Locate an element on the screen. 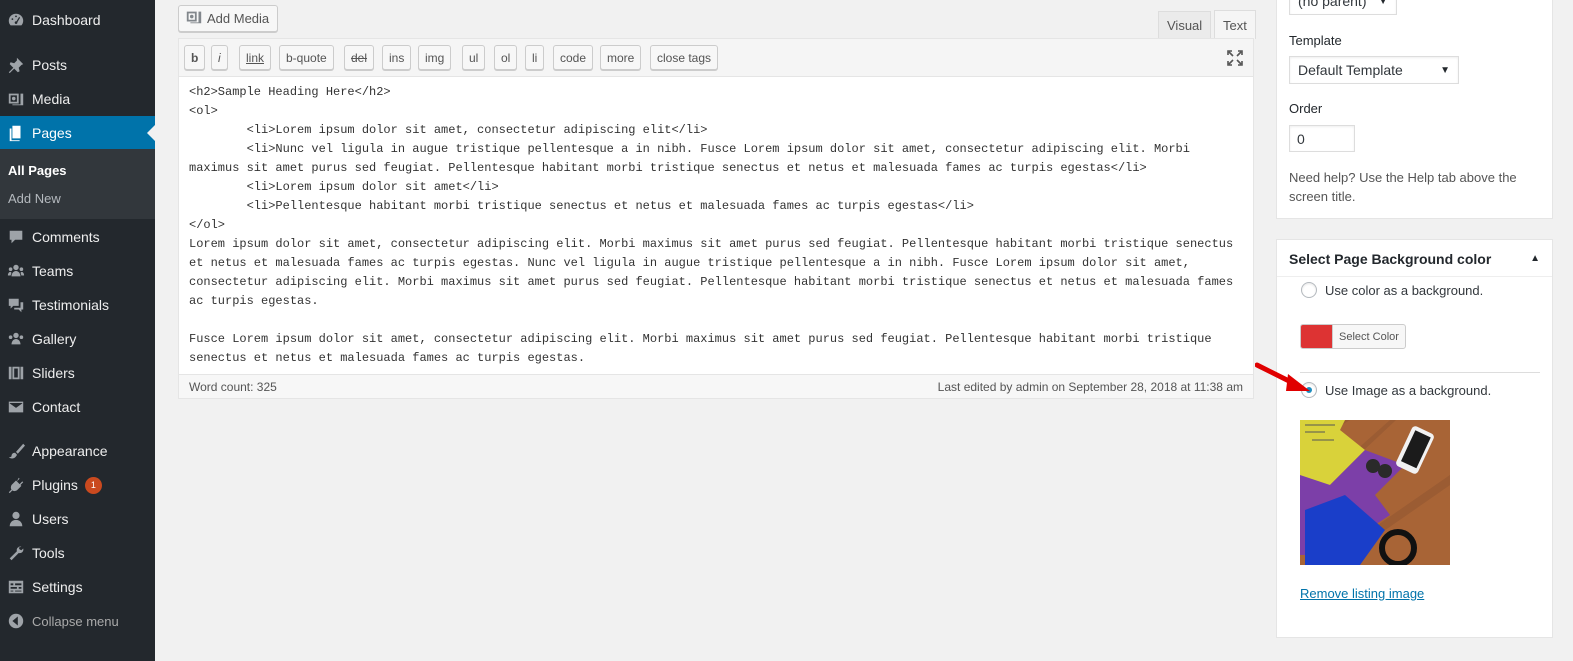 This screenshot has height=661, width=1573. menu-label: Pages is located at coordinates (52, 133).